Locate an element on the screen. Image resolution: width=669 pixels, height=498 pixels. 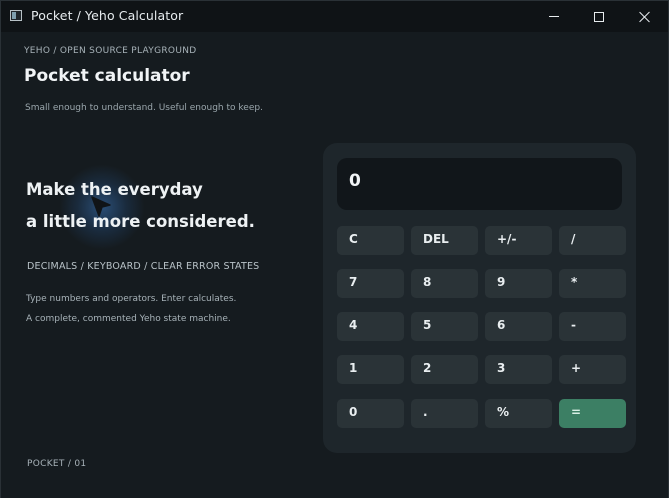
key-divide: / is located at coordinates (592, 240).